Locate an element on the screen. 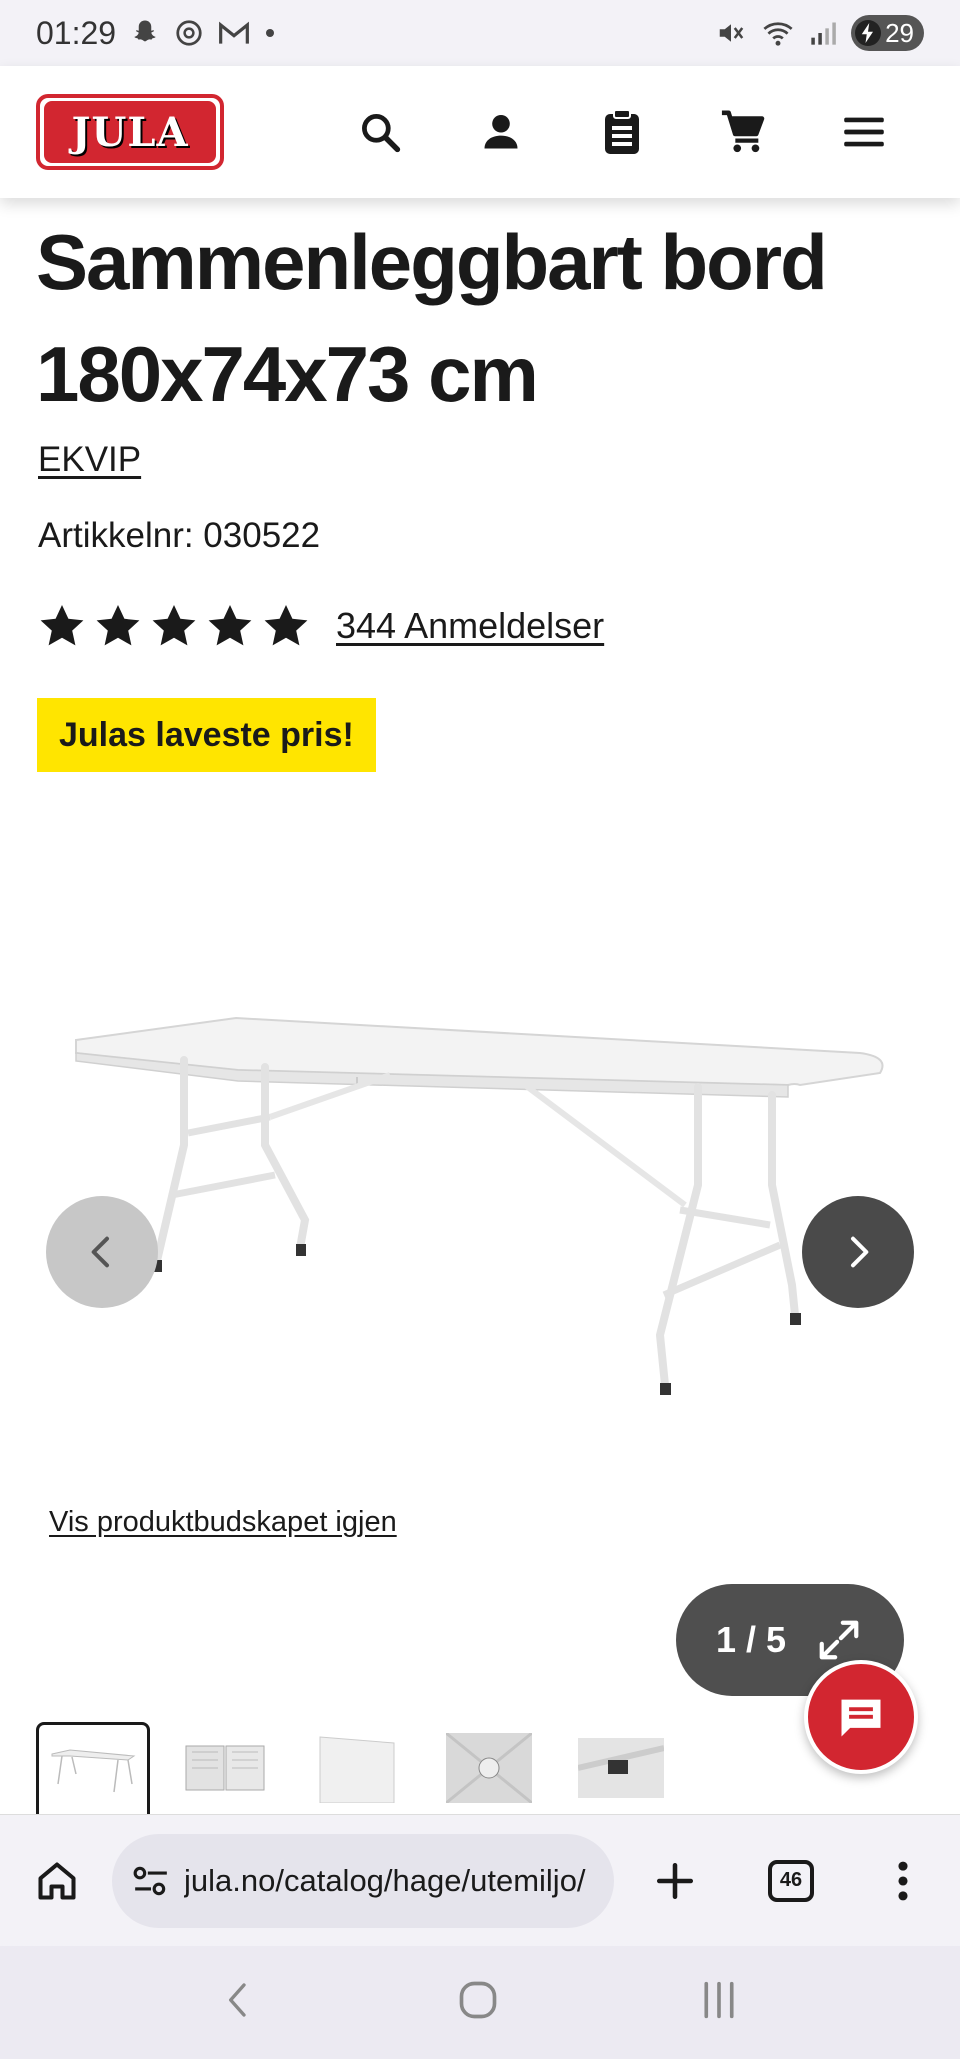  status-time: 01:29 is located at coordinates (76, 32).